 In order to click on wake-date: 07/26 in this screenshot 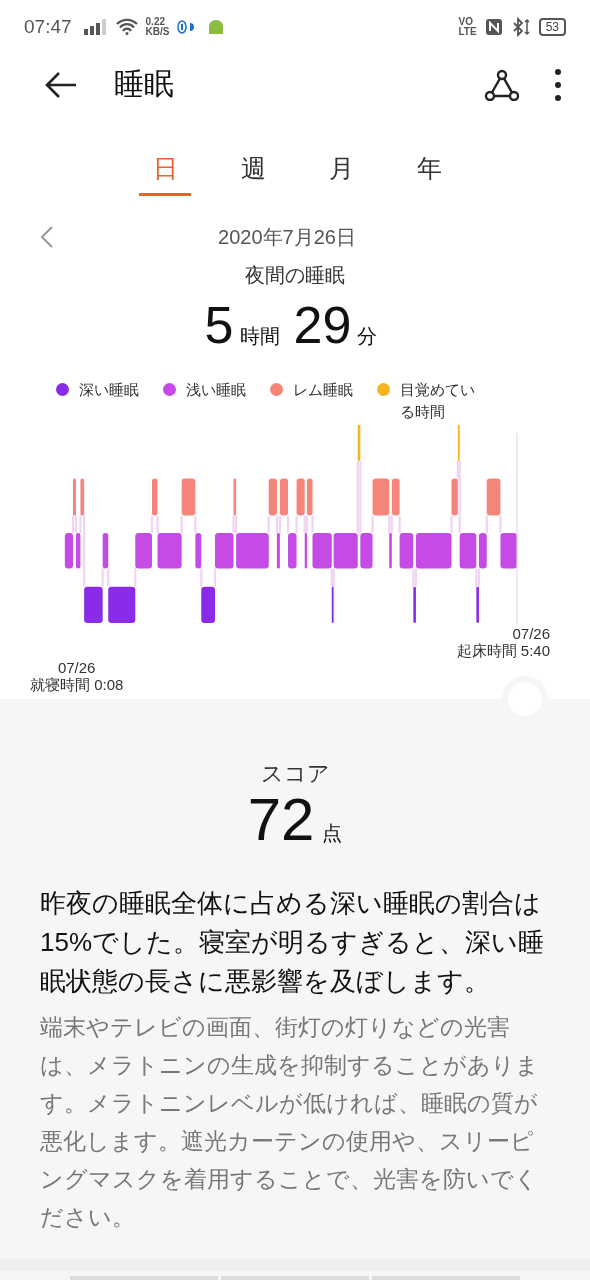, I will do `click(531, 633)`.